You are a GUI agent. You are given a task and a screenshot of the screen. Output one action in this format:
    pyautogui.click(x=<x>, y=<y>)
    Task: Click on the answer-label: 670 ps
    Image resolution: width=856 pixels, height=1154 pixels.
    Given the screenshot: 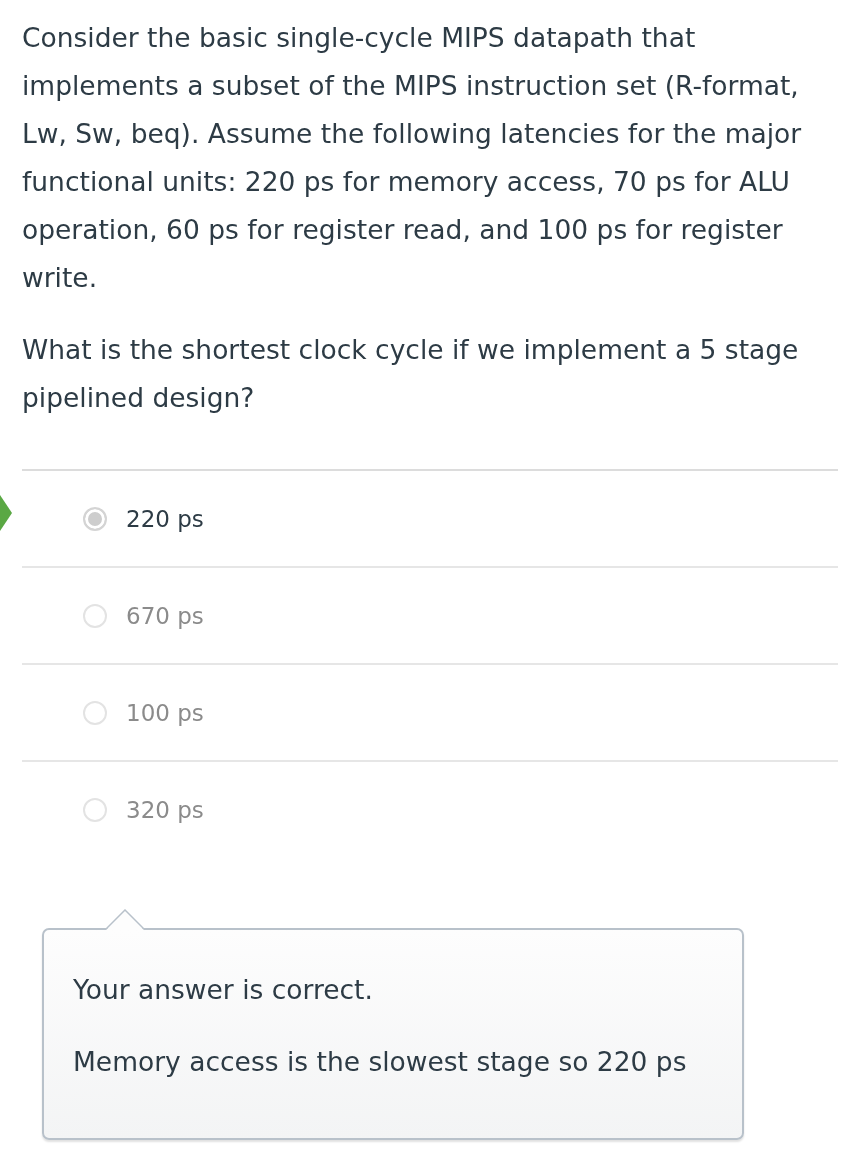 What is the action you would take?
    pyautogui.click(x=165, y=615)
    